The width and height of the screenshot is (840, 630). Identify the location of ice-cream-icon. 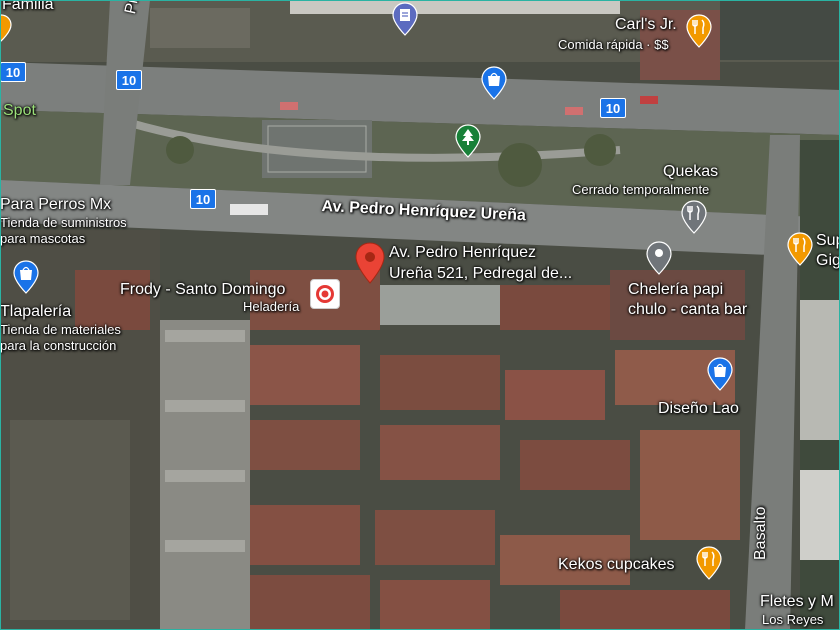
(325, 294).